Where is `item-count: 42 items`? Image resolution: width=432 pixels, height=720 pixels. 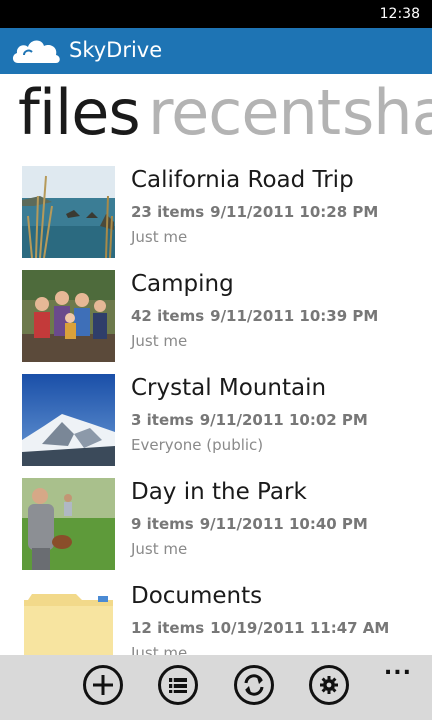
item-count: 42 items is located at coordinates (168, 316).